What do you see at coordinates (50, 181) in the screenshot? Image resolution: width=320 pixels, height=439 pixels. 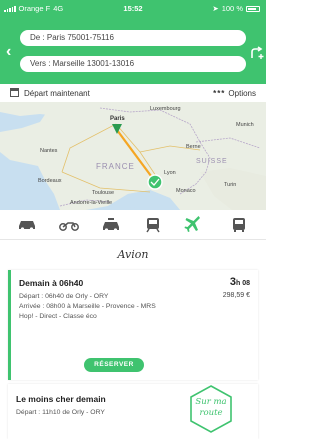 I see `map-label-bordeaux: Bordeaux` at bounding box center [50, 181].